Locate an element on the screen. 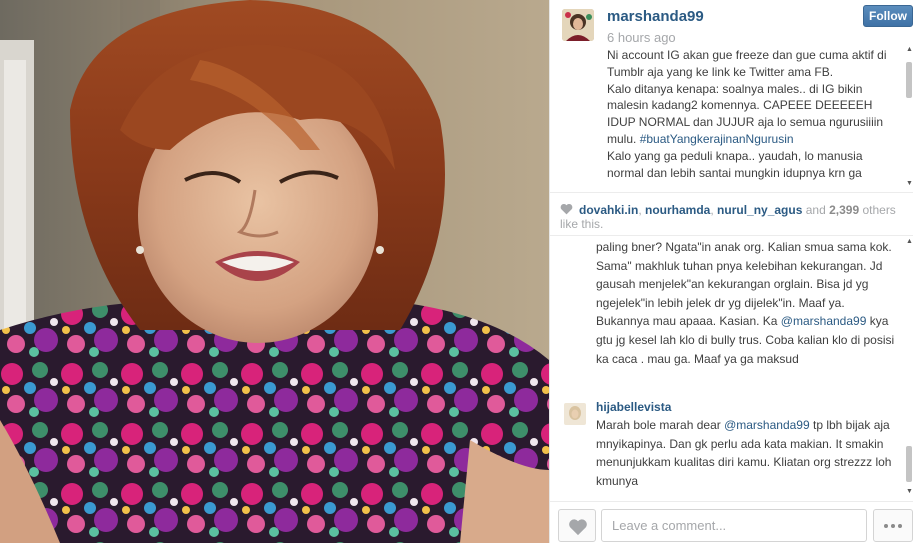 This screenshot has height=543, width=913. liker-link: nurul_ny_agus is located at coordinates (759, 210).